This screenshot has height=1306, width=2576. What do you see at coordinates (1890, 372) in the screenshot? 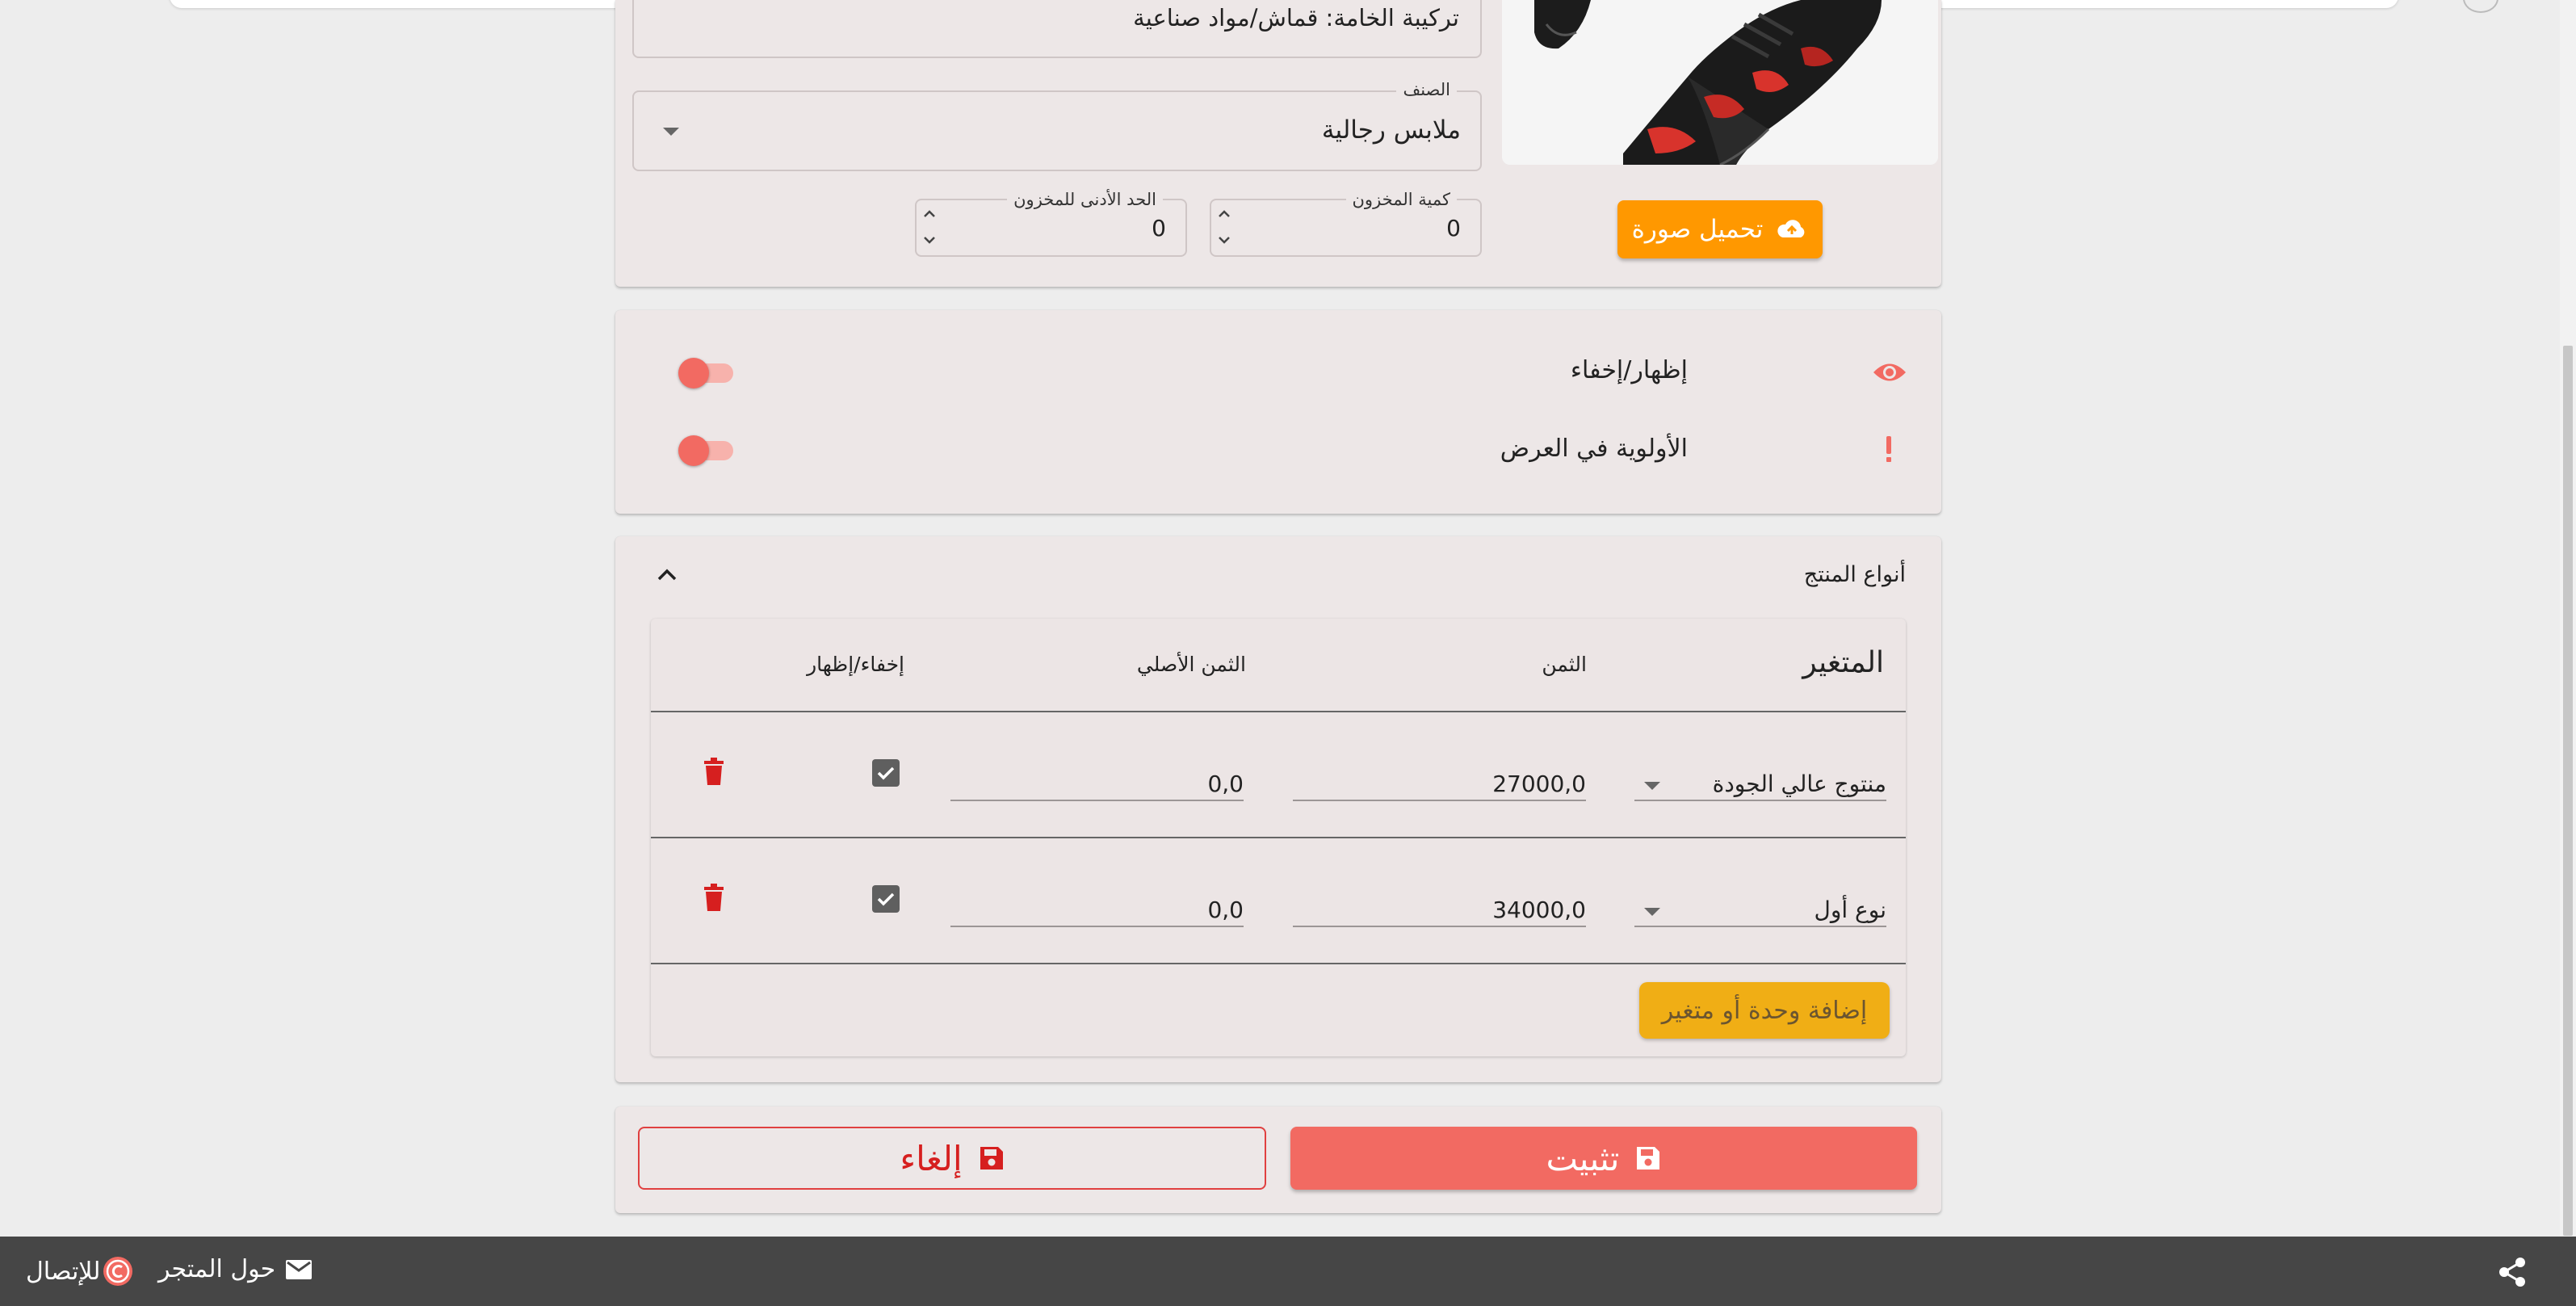
I see `eye-icon` at bounding box center [1890, 372].